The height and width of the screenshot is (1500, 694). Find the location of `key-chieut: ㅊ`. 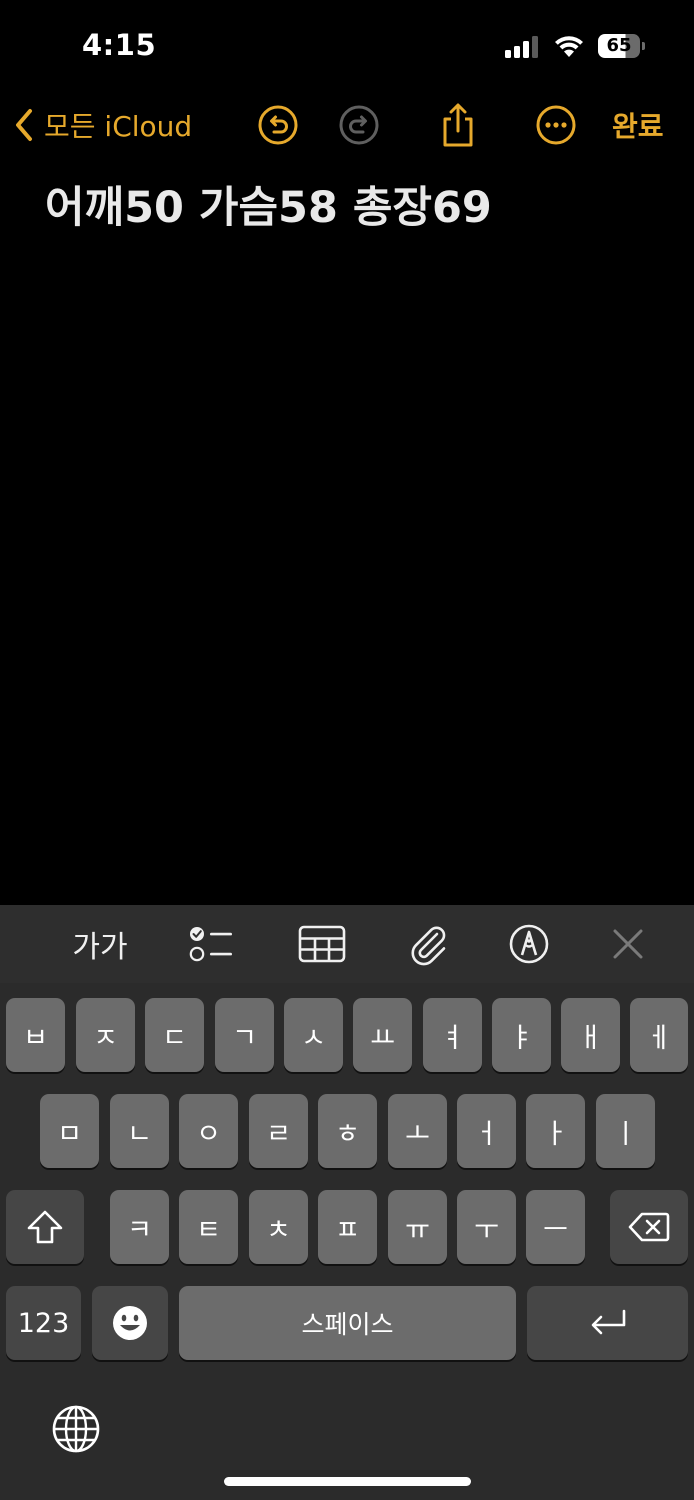

key-chieut: ㅊ is located at coordinates (278, 1227).